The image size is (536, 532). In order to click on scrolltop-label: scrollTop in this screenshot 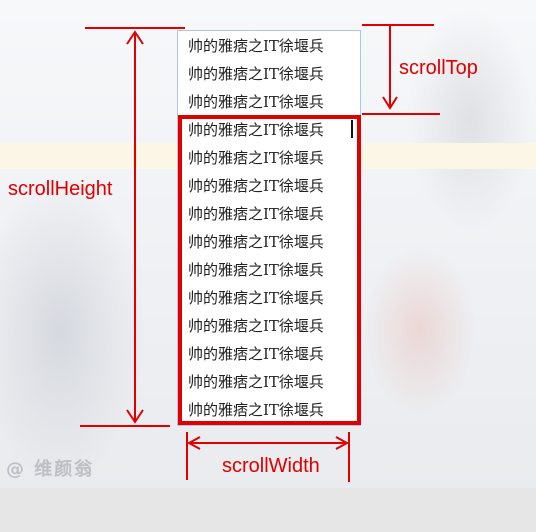, I will do `click(438, 68)`.